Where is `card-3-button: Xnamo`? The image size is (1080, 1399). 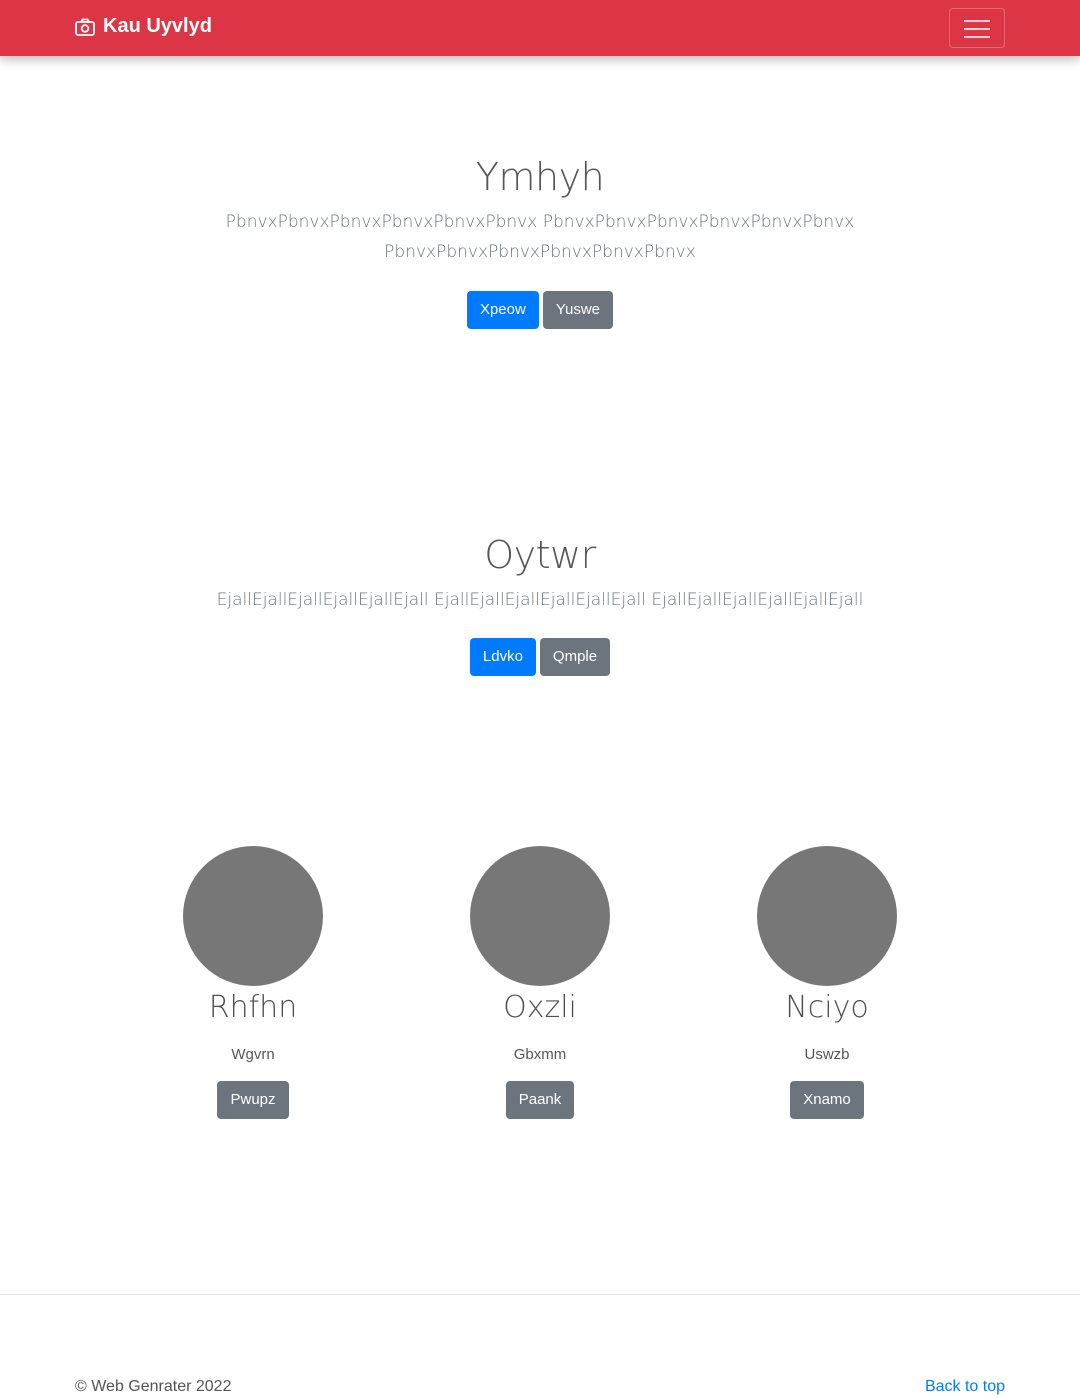 card-3-button: Xnamo is located at coordinates (827, 1100).